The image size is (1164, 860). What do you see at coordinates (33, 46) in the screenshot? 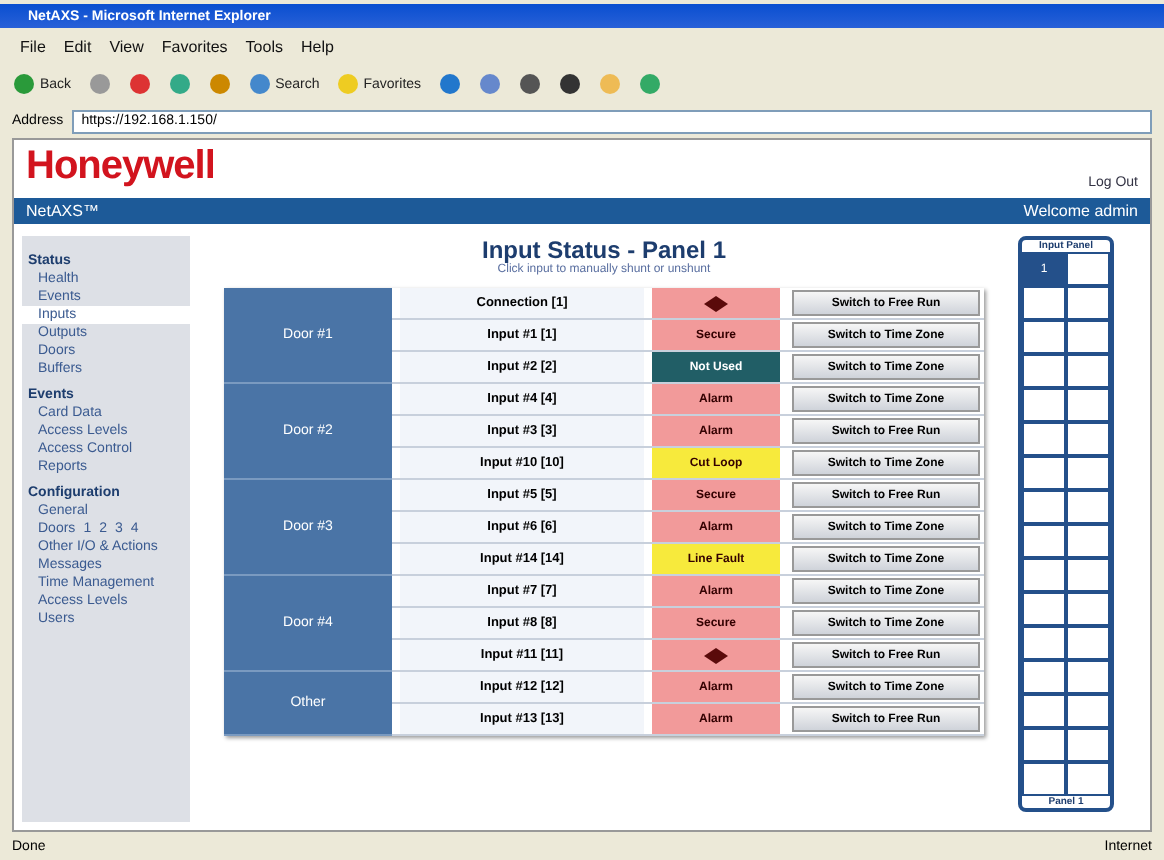
I see `menu-item: File` at bounding box center [33, 46].